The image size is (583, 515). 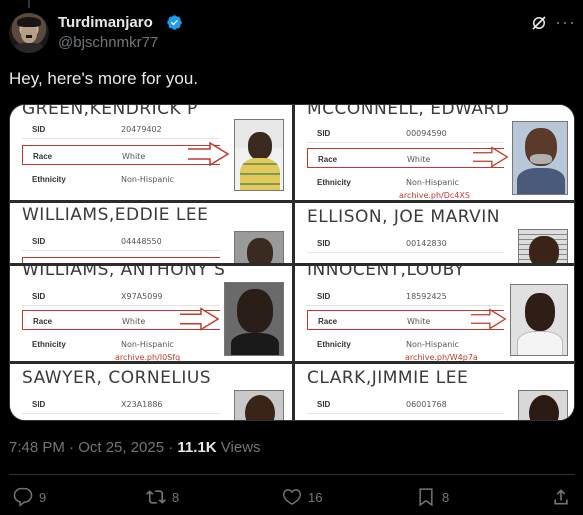 What do you see at coordinates (104, 78) in the screenshot?
I see `tweet-text: Hey, here's more for you.` at bounding box center [104, 78].